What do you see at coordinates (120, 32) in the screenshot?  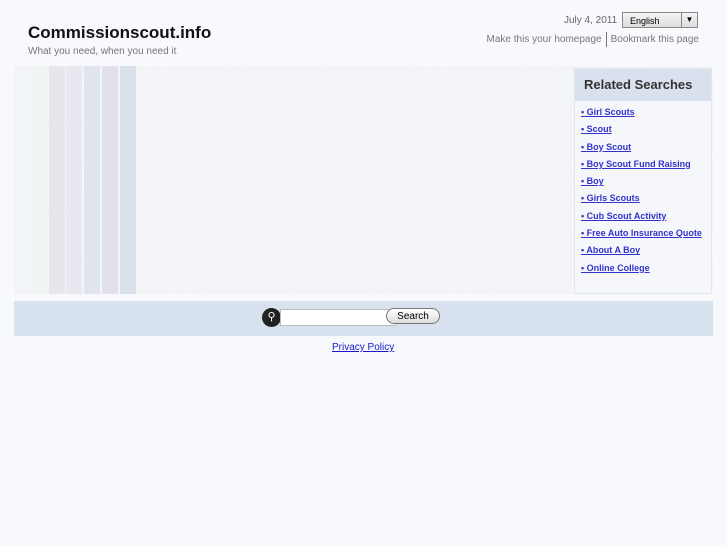 I see `site-title: Commissionscout.info` at bounding box center [120, 32].